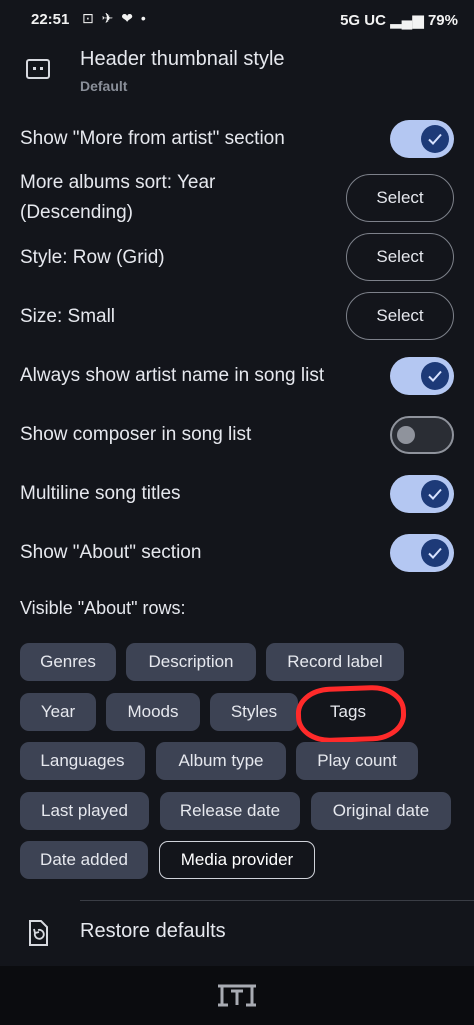  I want to click on header-thumbnail-setting: Header thumbnail style Default, so click(237, 70).